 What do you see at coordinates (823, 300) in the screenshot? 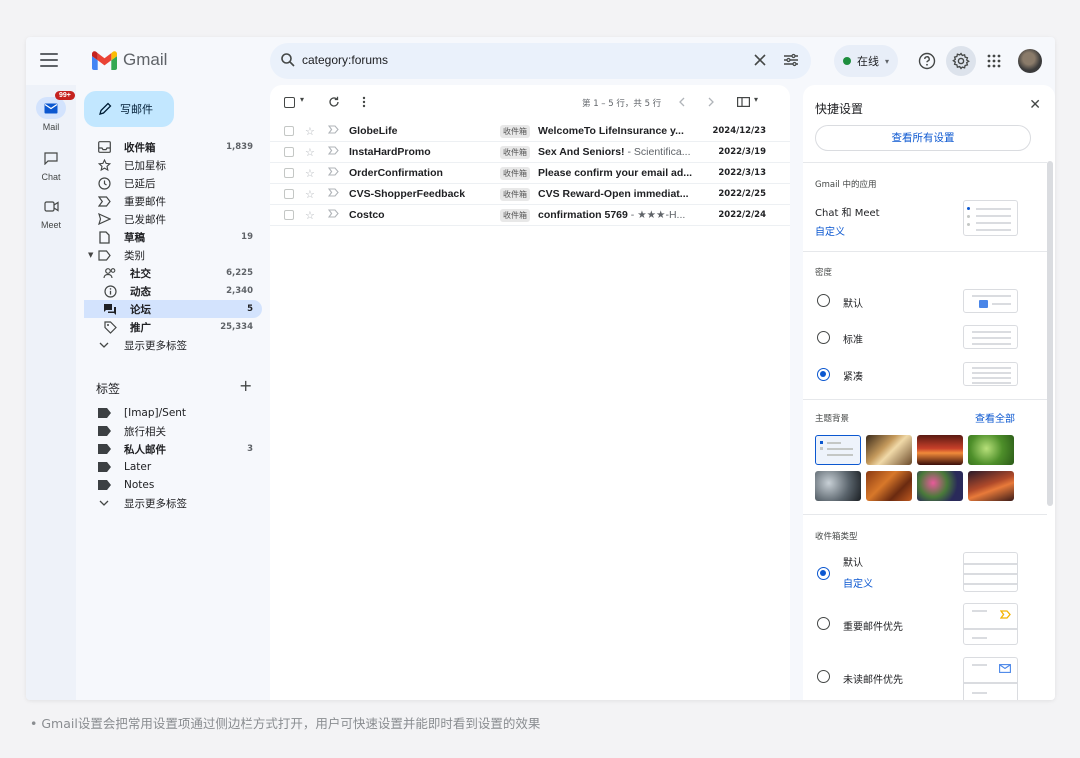
I see `density-default-radio` at bounding box center [823, 300].